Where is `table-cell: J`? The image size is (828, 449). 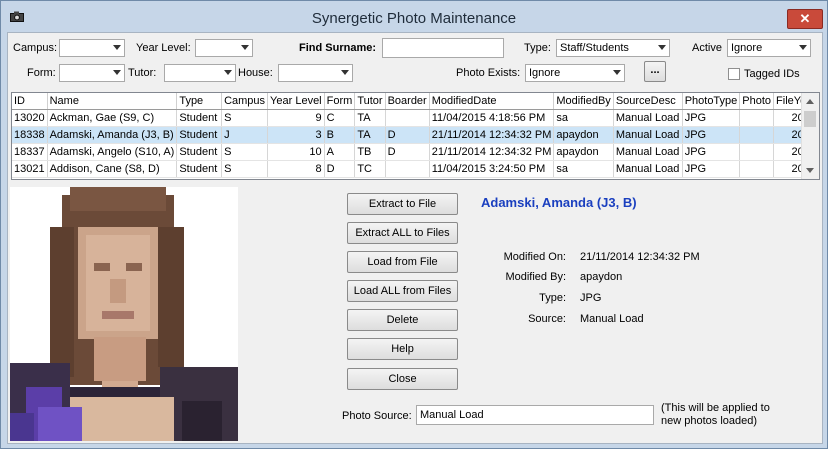 table-cell: J is located at coordinates (245, 135).